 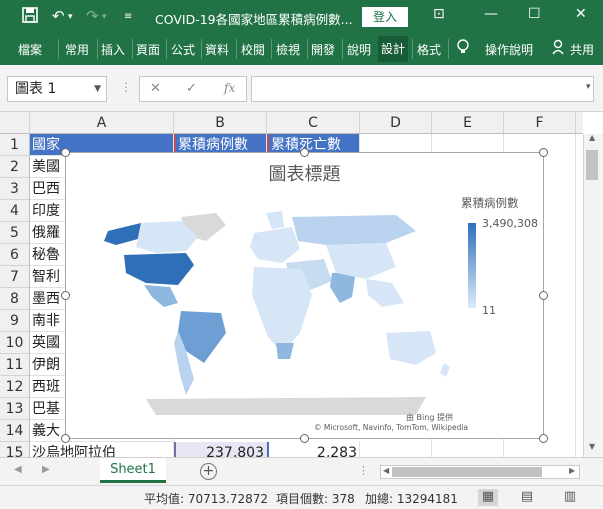 What do you see at coordinates (183, 49) in the screenshot?
I see `tab-formulas: 公式` at bounding box center [183, 49].